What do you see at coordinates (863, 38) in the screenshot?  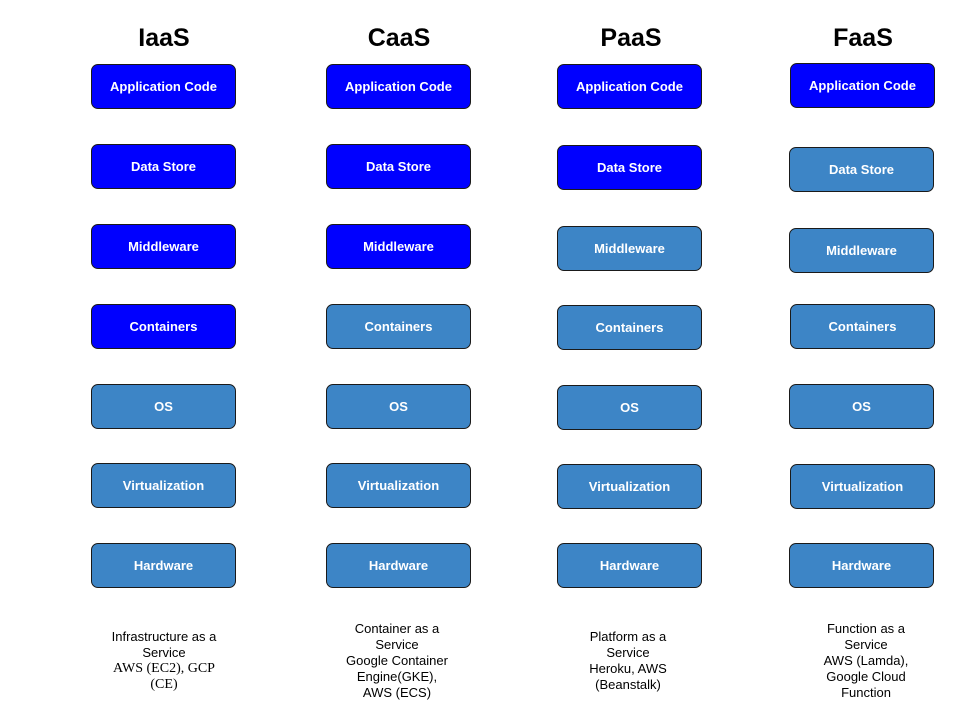 I see `faas-title: FaaS` at bounding box center [863, 38].